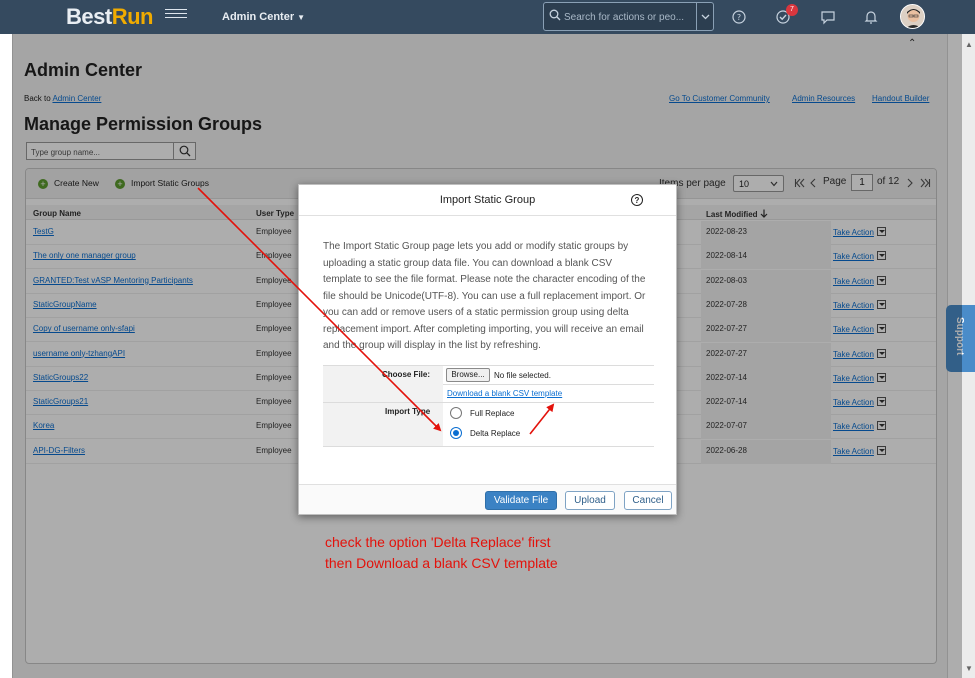 The height and width of the screenshot is (678, 975). What do you see at coordinates (555, 15) in the screenshot?
I see `search-icon` at bounding box center [555, 15].